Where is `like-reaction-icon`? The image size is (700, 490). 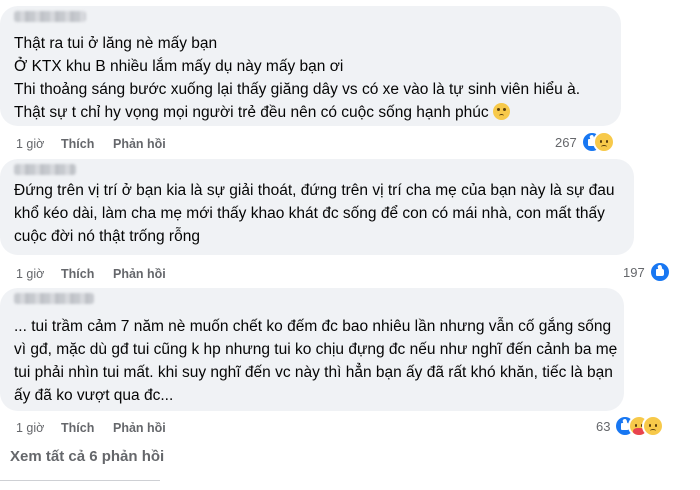 like-reaction-icon is located at coordinates (660, 272).